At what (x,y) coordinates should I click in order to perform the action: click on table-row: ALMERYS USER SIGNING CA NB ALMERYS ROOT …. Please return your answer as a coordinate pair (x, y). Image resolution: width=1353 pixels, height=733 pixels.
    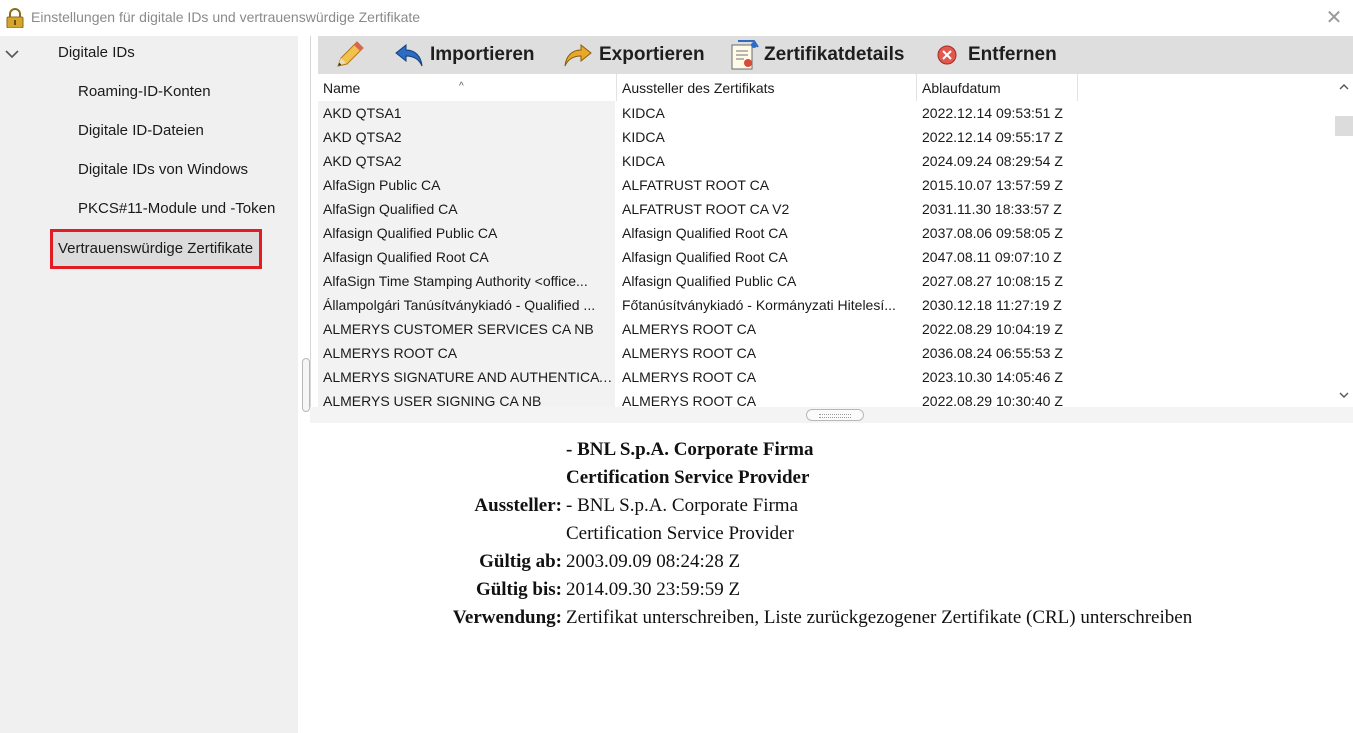
    Looking at the image, I should click on (698, 398).